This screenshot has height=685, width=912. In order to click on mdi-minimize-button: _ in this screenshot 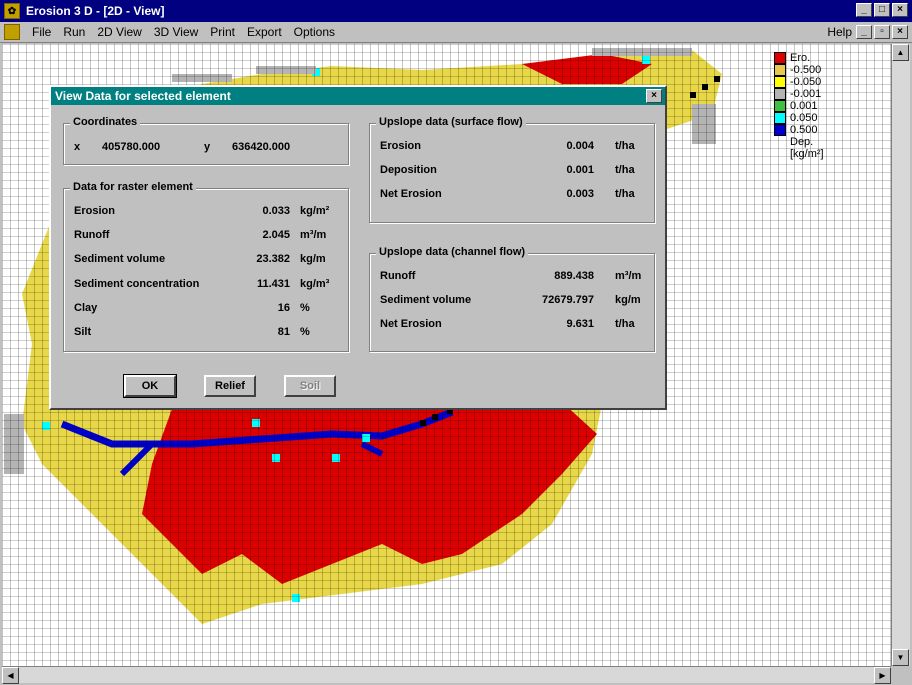, I will do `click(864, 32)`.